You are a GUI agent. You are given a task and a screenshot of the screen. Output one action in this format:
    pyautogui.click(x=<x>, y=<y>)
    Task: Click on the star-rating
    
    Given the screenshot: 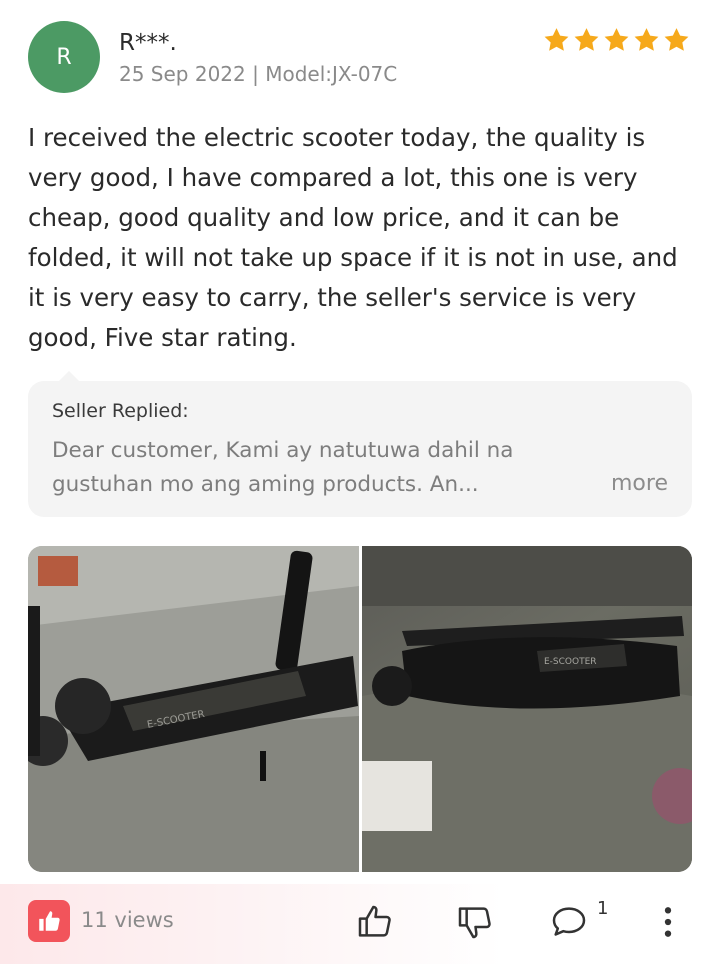 What is the action you would take?
    pyautogui.click(x=616, y=40)
    